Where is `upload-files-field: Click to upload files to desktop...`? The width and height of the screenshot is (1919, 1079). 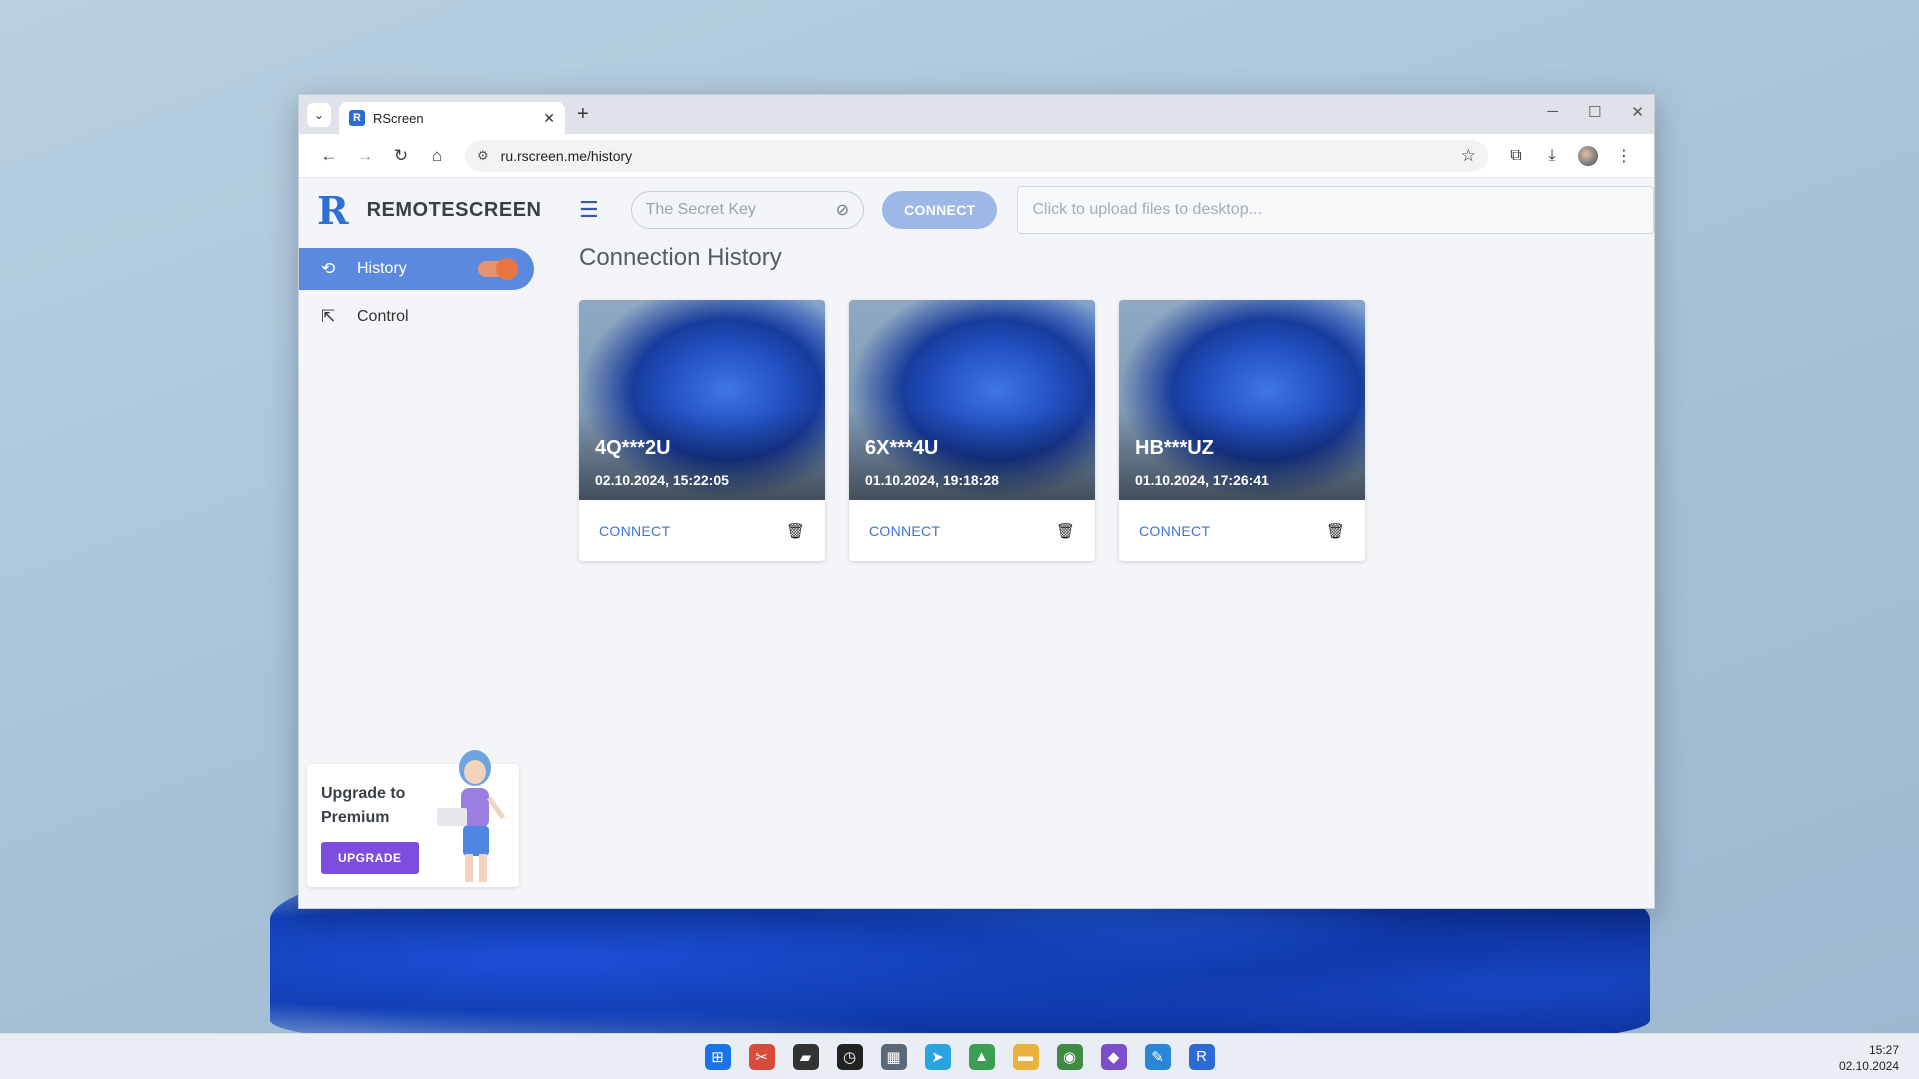
upload-files-field: Click to upload files to desktop... is located at coordinates (1336, 210).